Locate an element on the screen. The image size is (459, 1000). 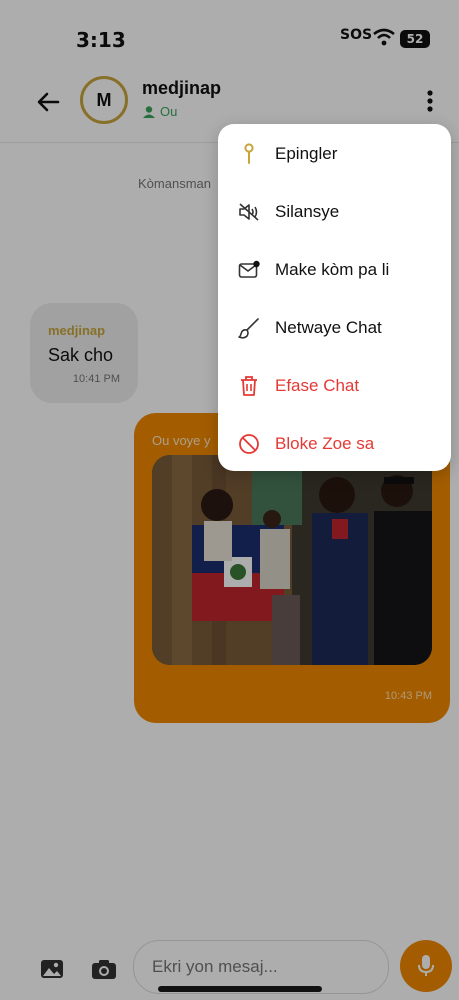
menu-item-label: Efase Chat is located at coordinates (317, 385).